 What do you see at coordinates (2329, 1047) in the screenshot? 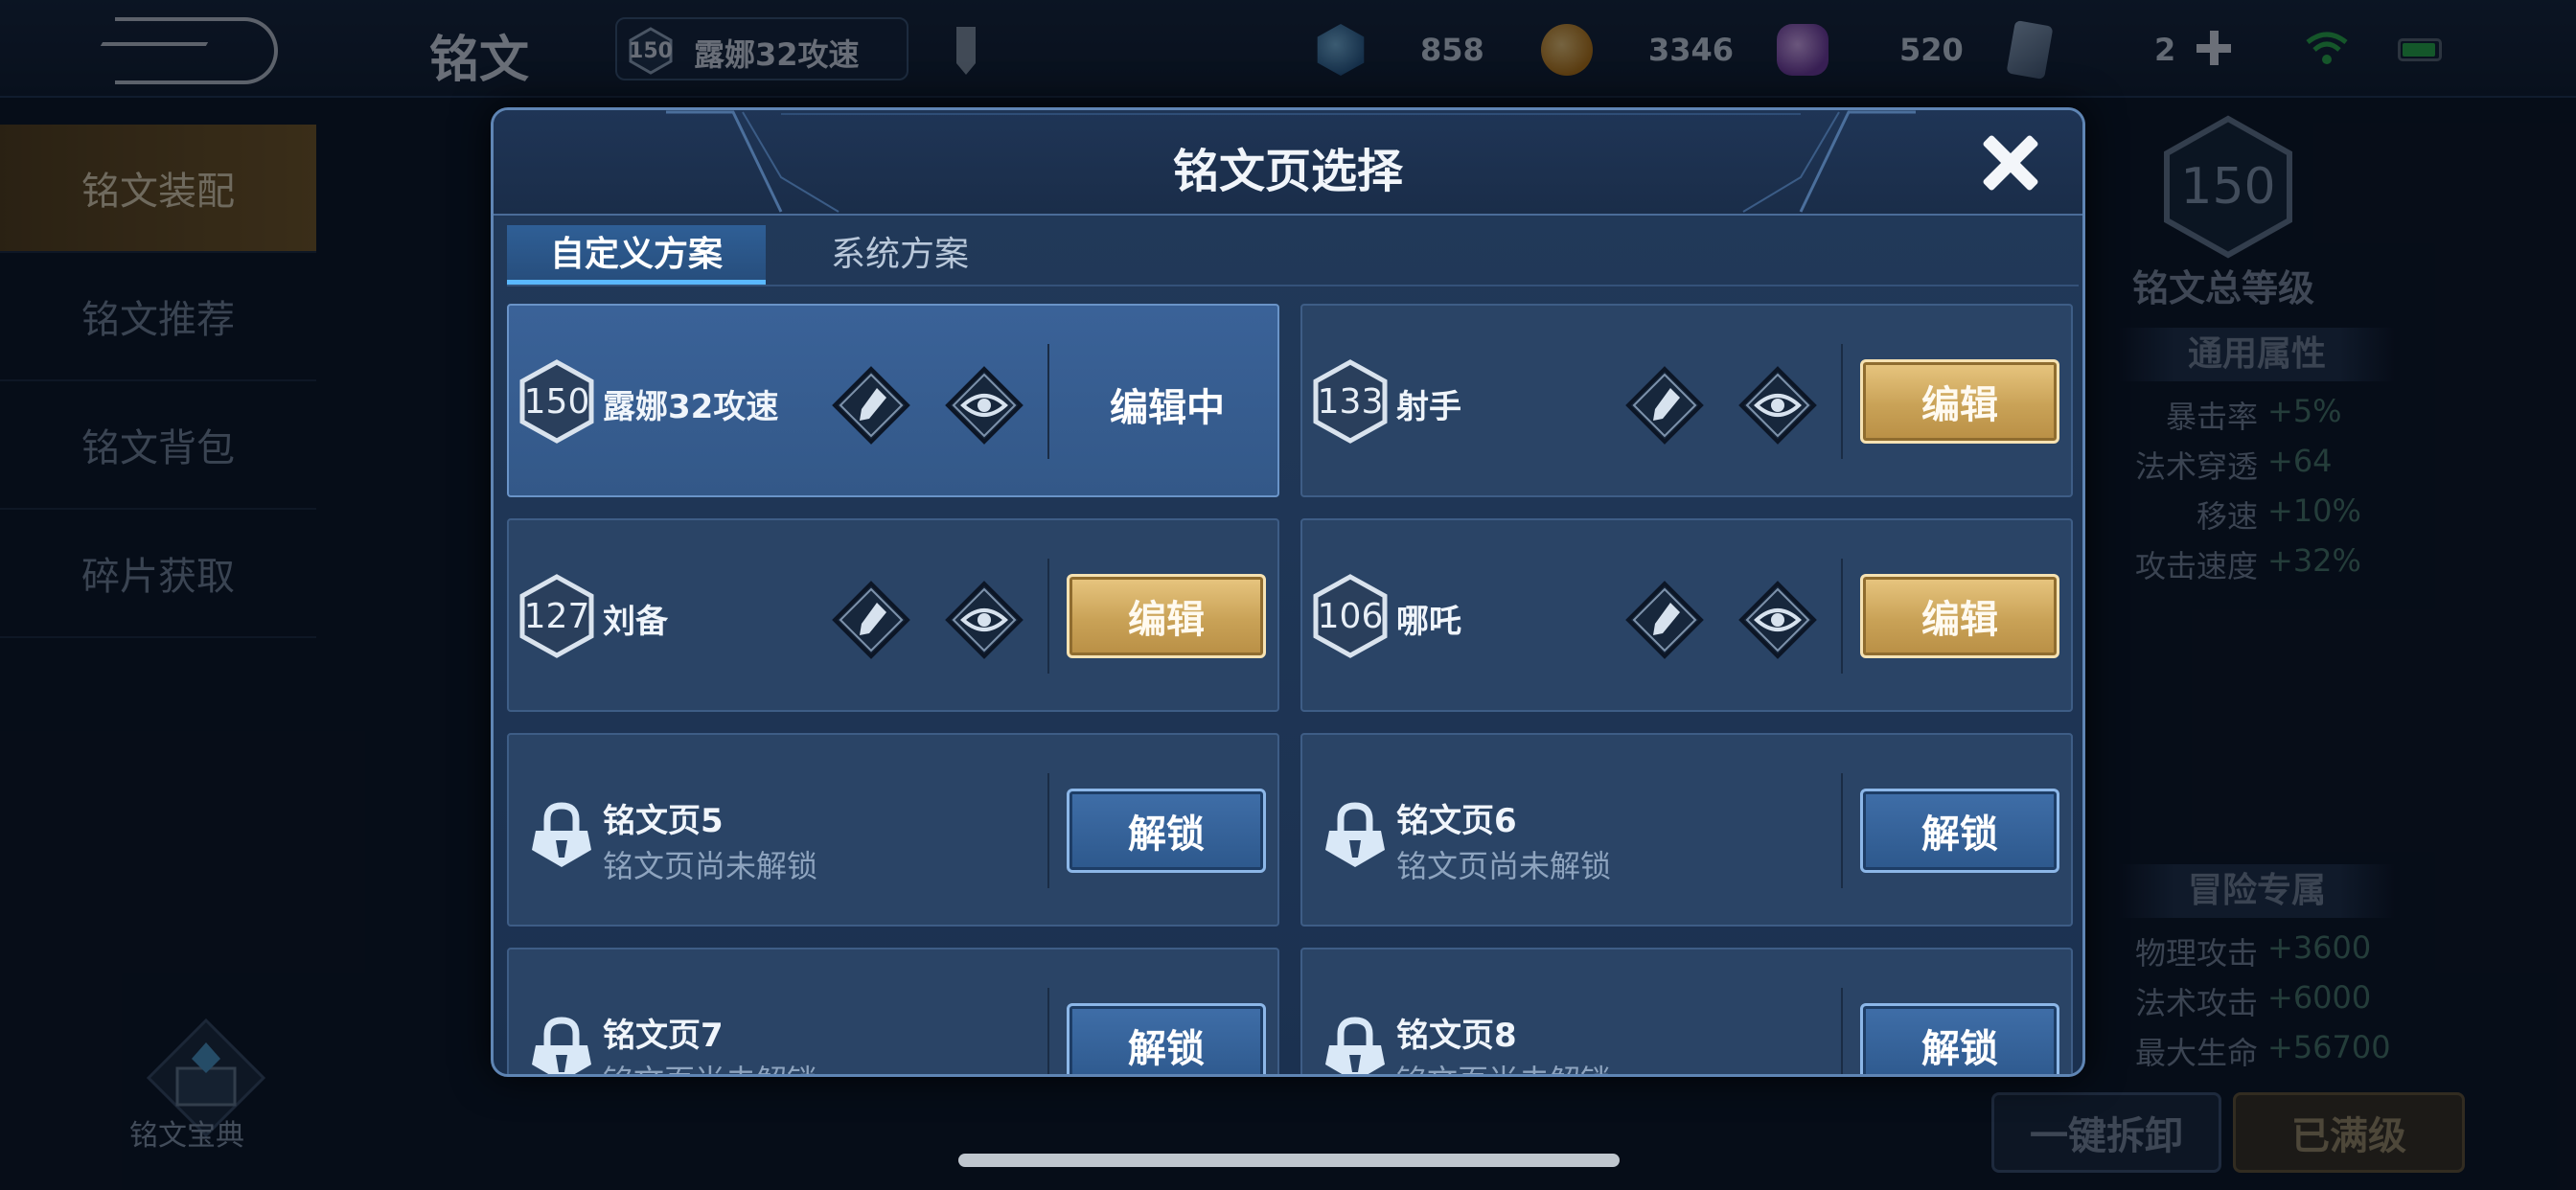
I see `attr-value: +56700` at bounding box center [2329, 1047].